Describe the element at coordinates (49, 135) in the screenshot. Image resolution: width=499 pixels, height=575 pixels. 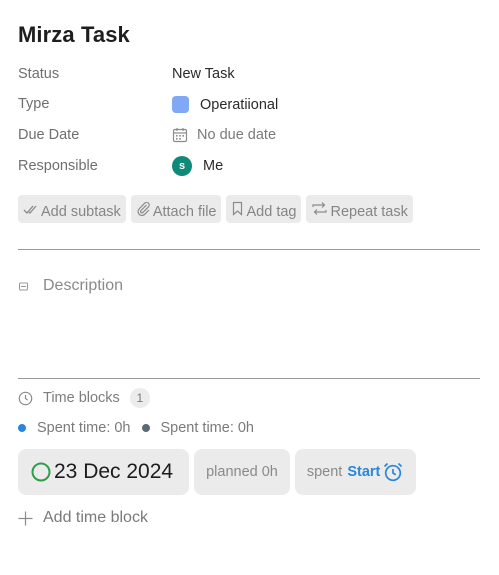
I see `due-date-label: Due Date` at that location.